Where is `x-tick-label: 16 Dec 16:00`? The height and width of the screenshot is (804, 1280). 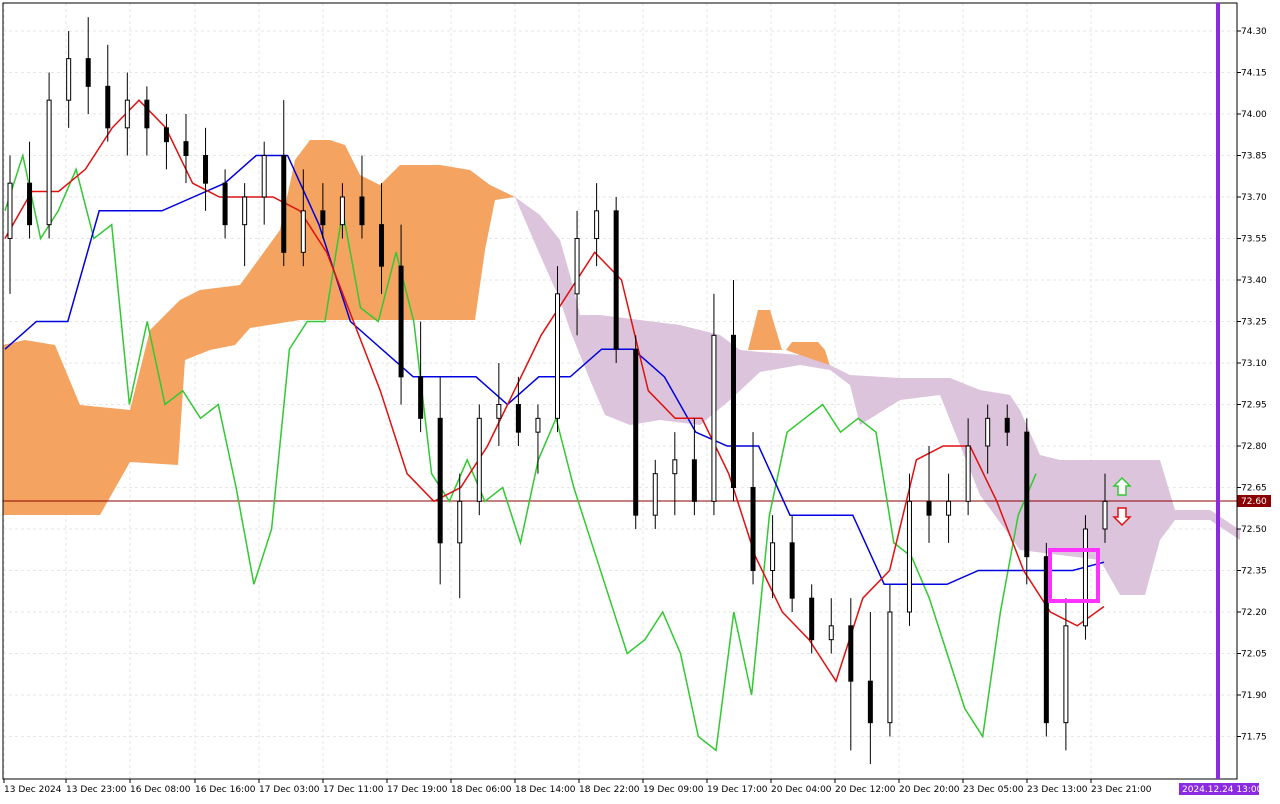 x-tick-label: 16 Dec 16:00 is located at coordinates (225, 790).